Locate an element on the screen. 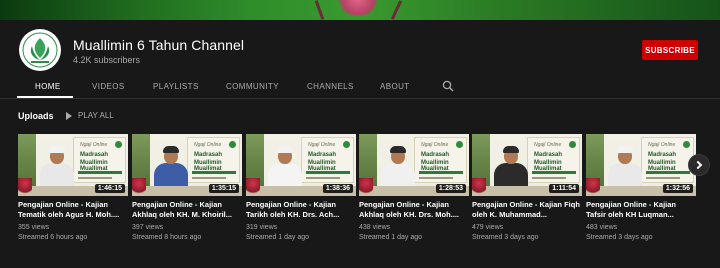 The height and width of the screenshot is (268, 720). channel-avatar is located at coordinates (40, 50).